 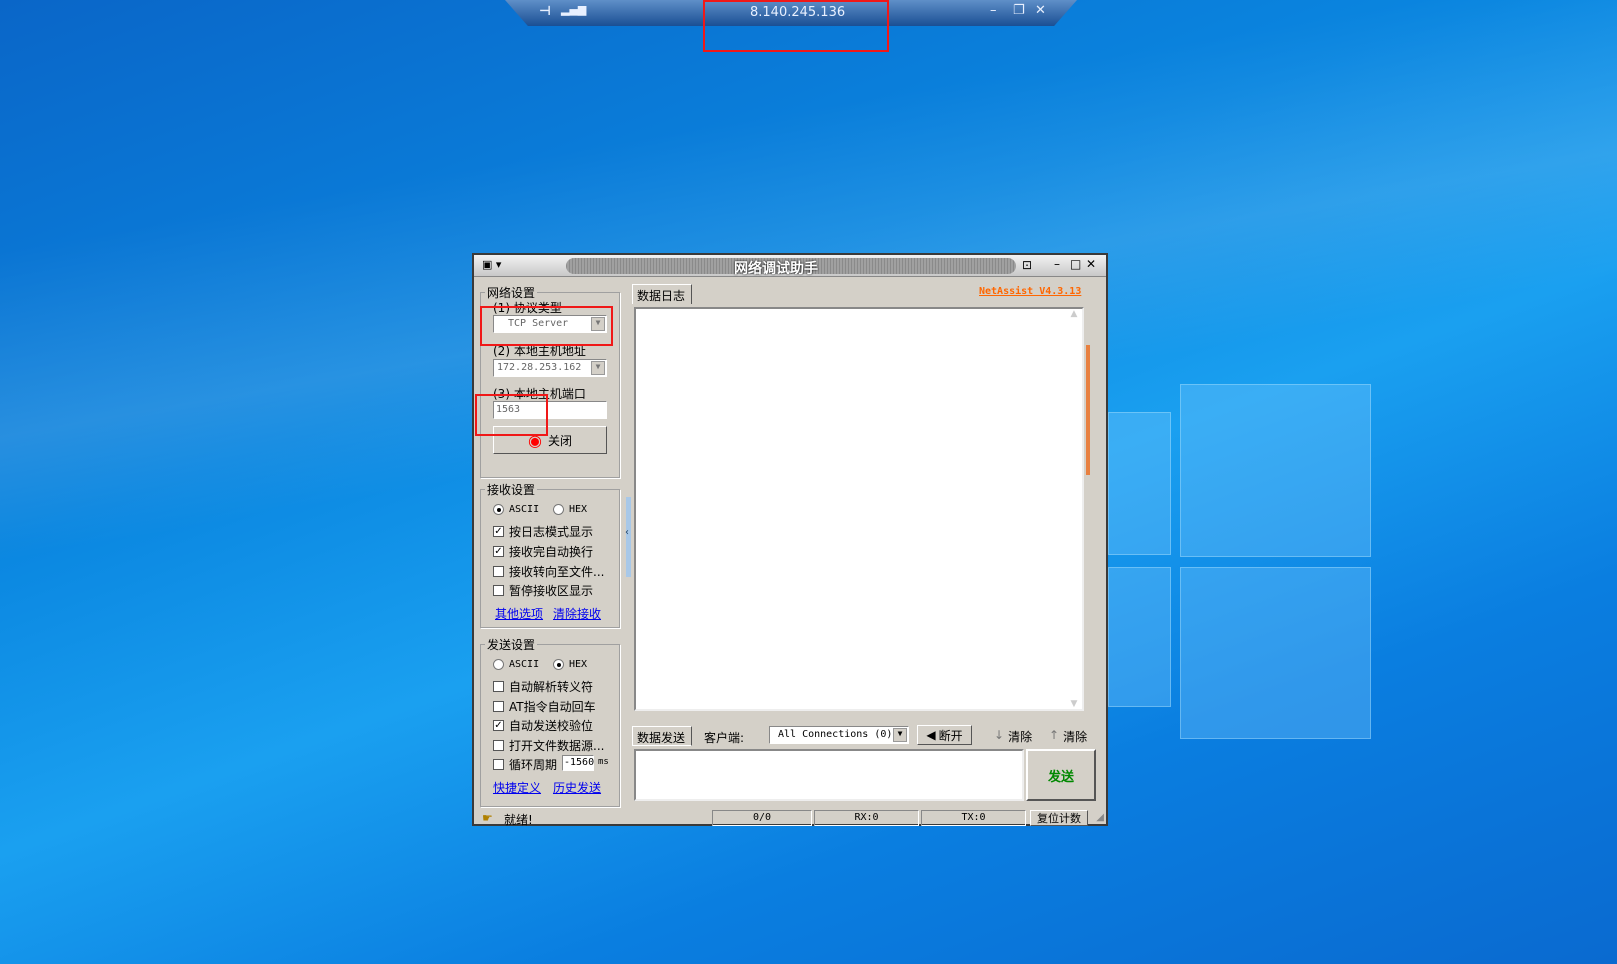 I want to click on disconnect-button: ◀ 断开, so click(x=944, y=735).